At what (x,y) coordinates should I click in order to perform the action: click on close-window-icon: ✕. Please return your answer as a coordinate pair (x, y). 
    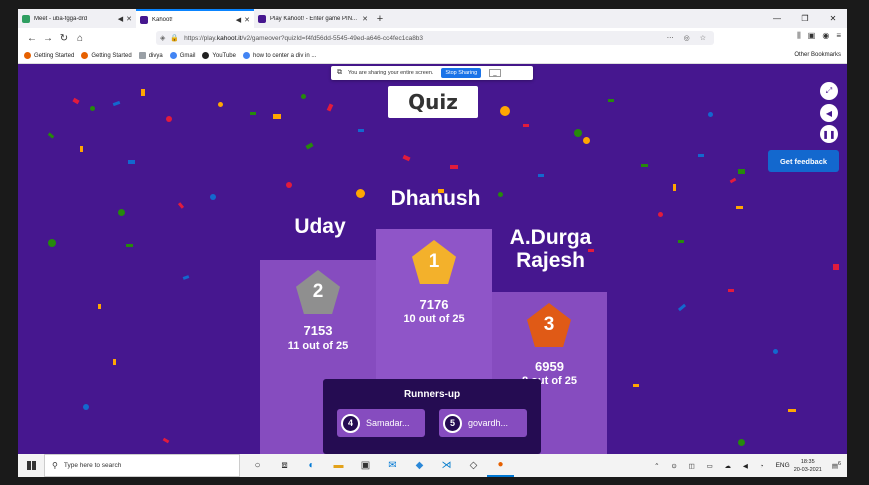
    Looking at the image, I should click on (833, 18).